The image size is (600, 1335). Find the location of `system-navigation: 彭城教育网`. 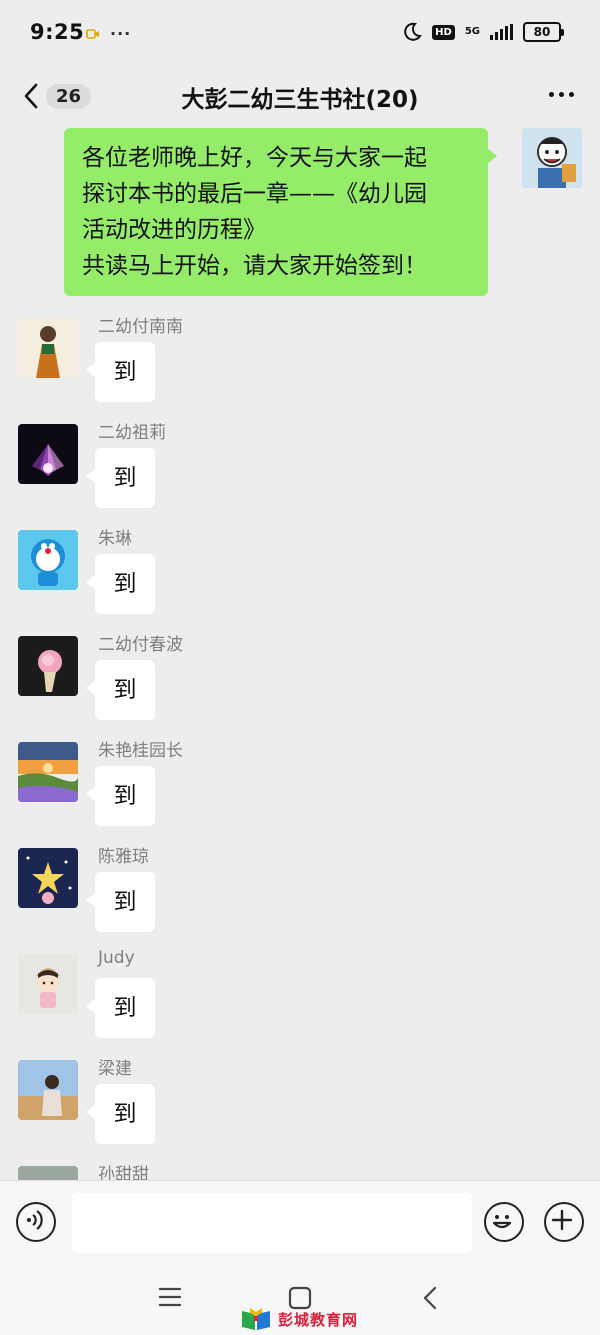

system-navigation: 彭城教育网 is located at coordinates (300, 1297).